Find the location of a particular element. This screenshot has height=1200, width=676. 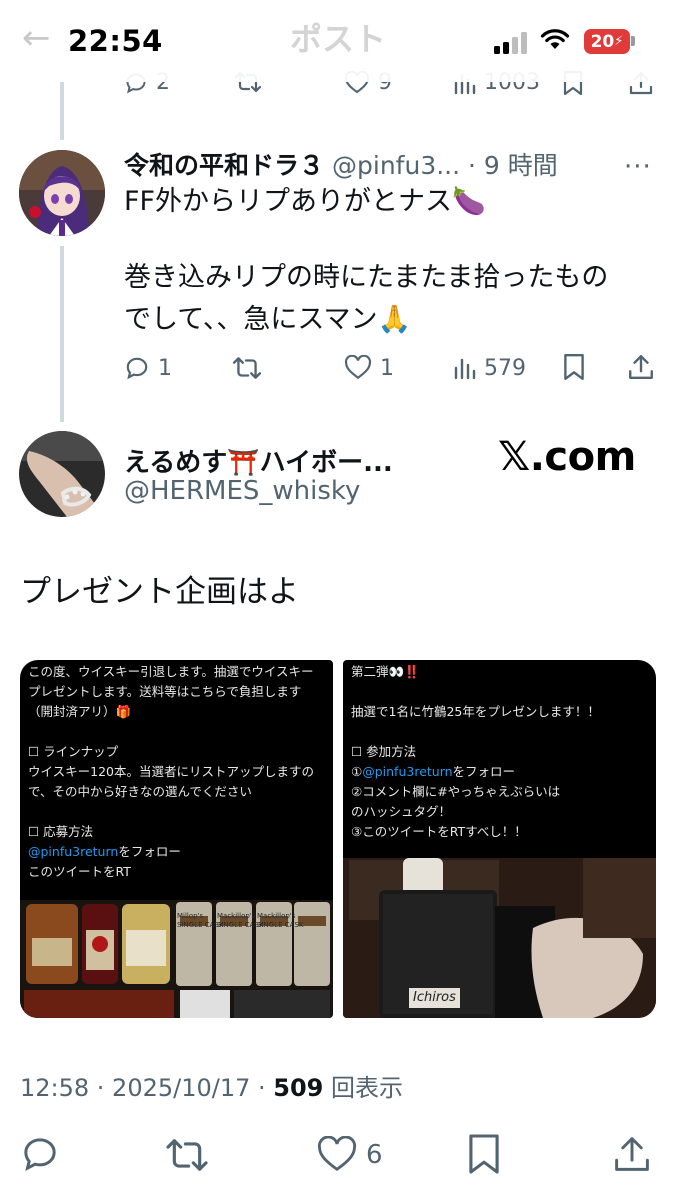

main-like-button: 6 is located at coordinates (349, 1155).